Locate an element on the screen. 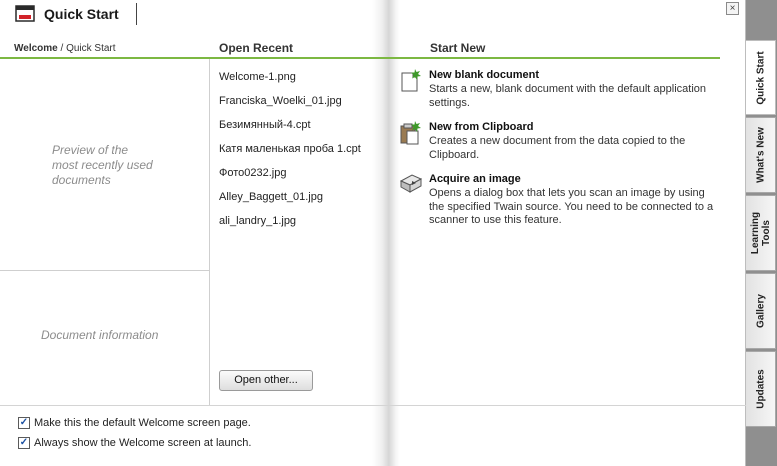 Image resolution: width=777 pixels, height=466 pixels. tab-gallery: Gallery is located at coordinates (761, 311).